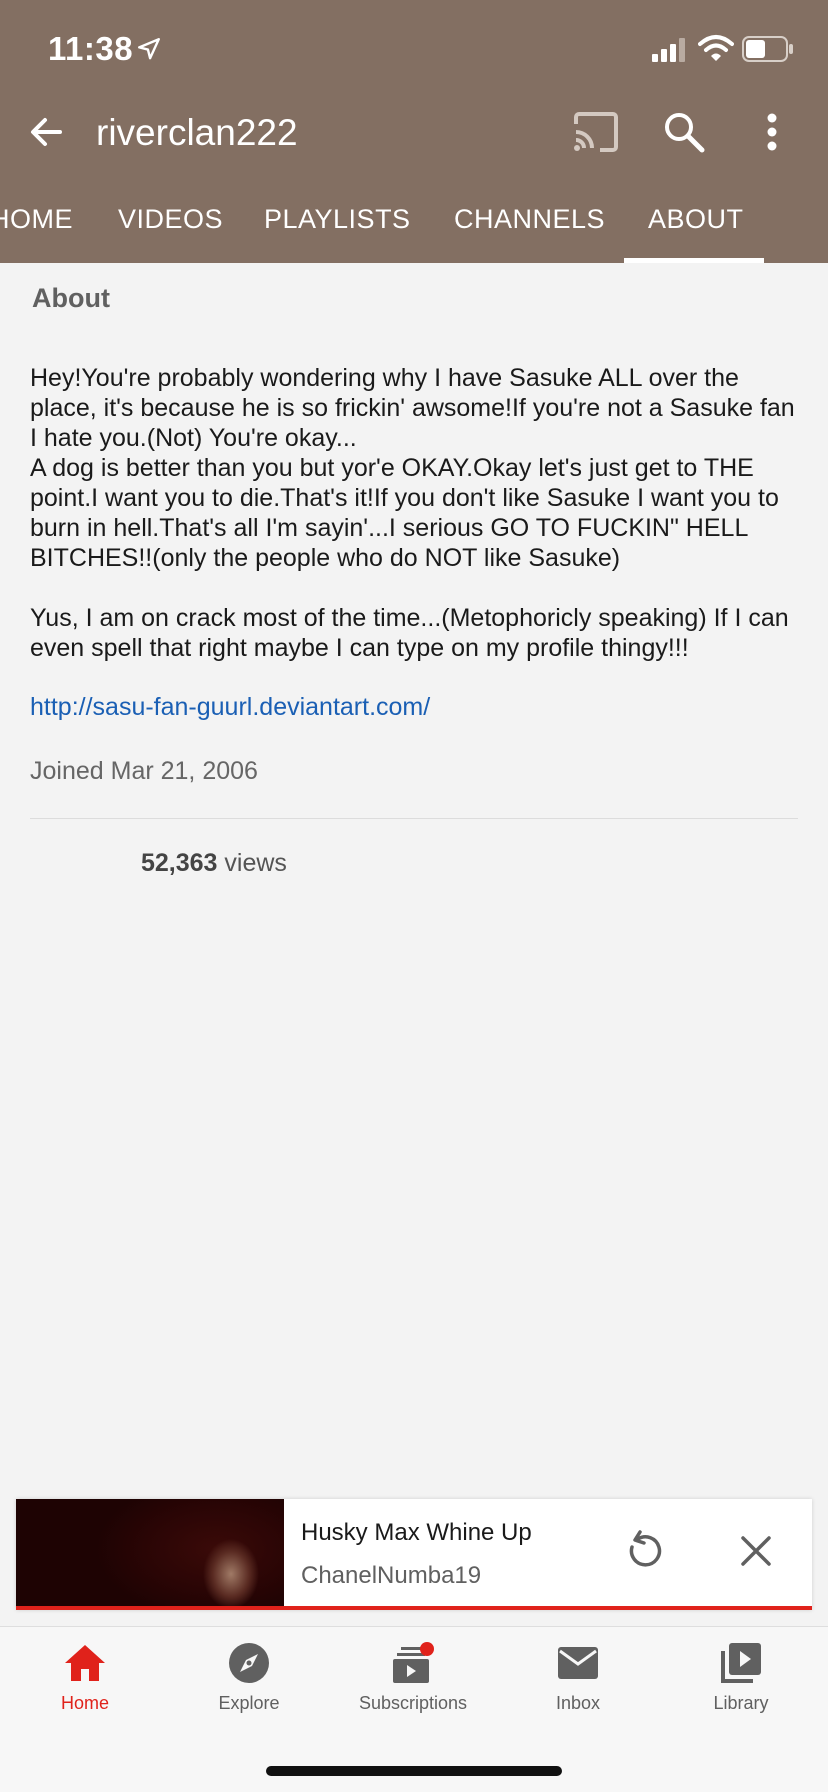 The image size is (828, 1792). What do you see at coordinates (91, 48) in the screenshot?
I see `status-time: 11:38` at bounding box center [91, 48].